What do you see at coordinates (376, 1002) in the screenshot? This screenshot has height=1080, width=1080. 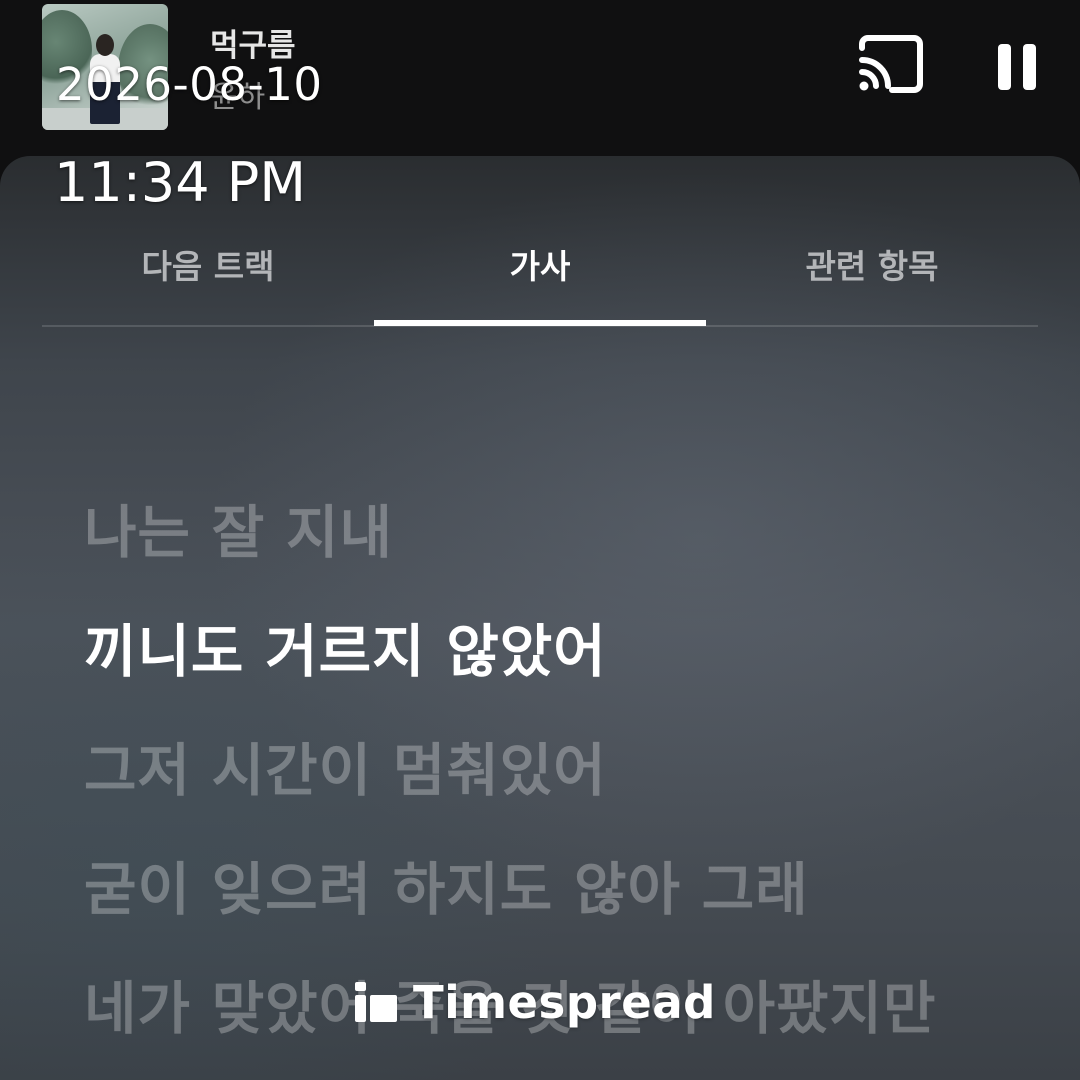 I see `timespread-logo-icon` at bounding box center [376, 1002].